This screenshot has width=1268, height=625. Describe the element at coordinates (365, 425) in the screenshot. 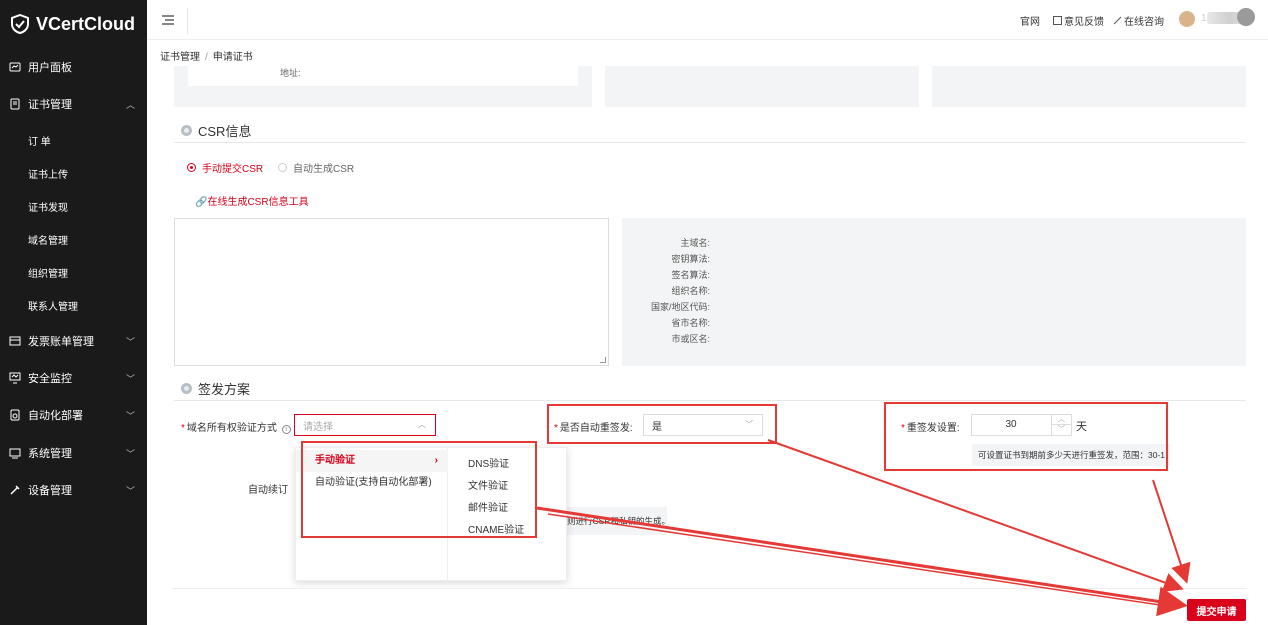

I see `domain-verify-select: 请选择 ︿` at that location.